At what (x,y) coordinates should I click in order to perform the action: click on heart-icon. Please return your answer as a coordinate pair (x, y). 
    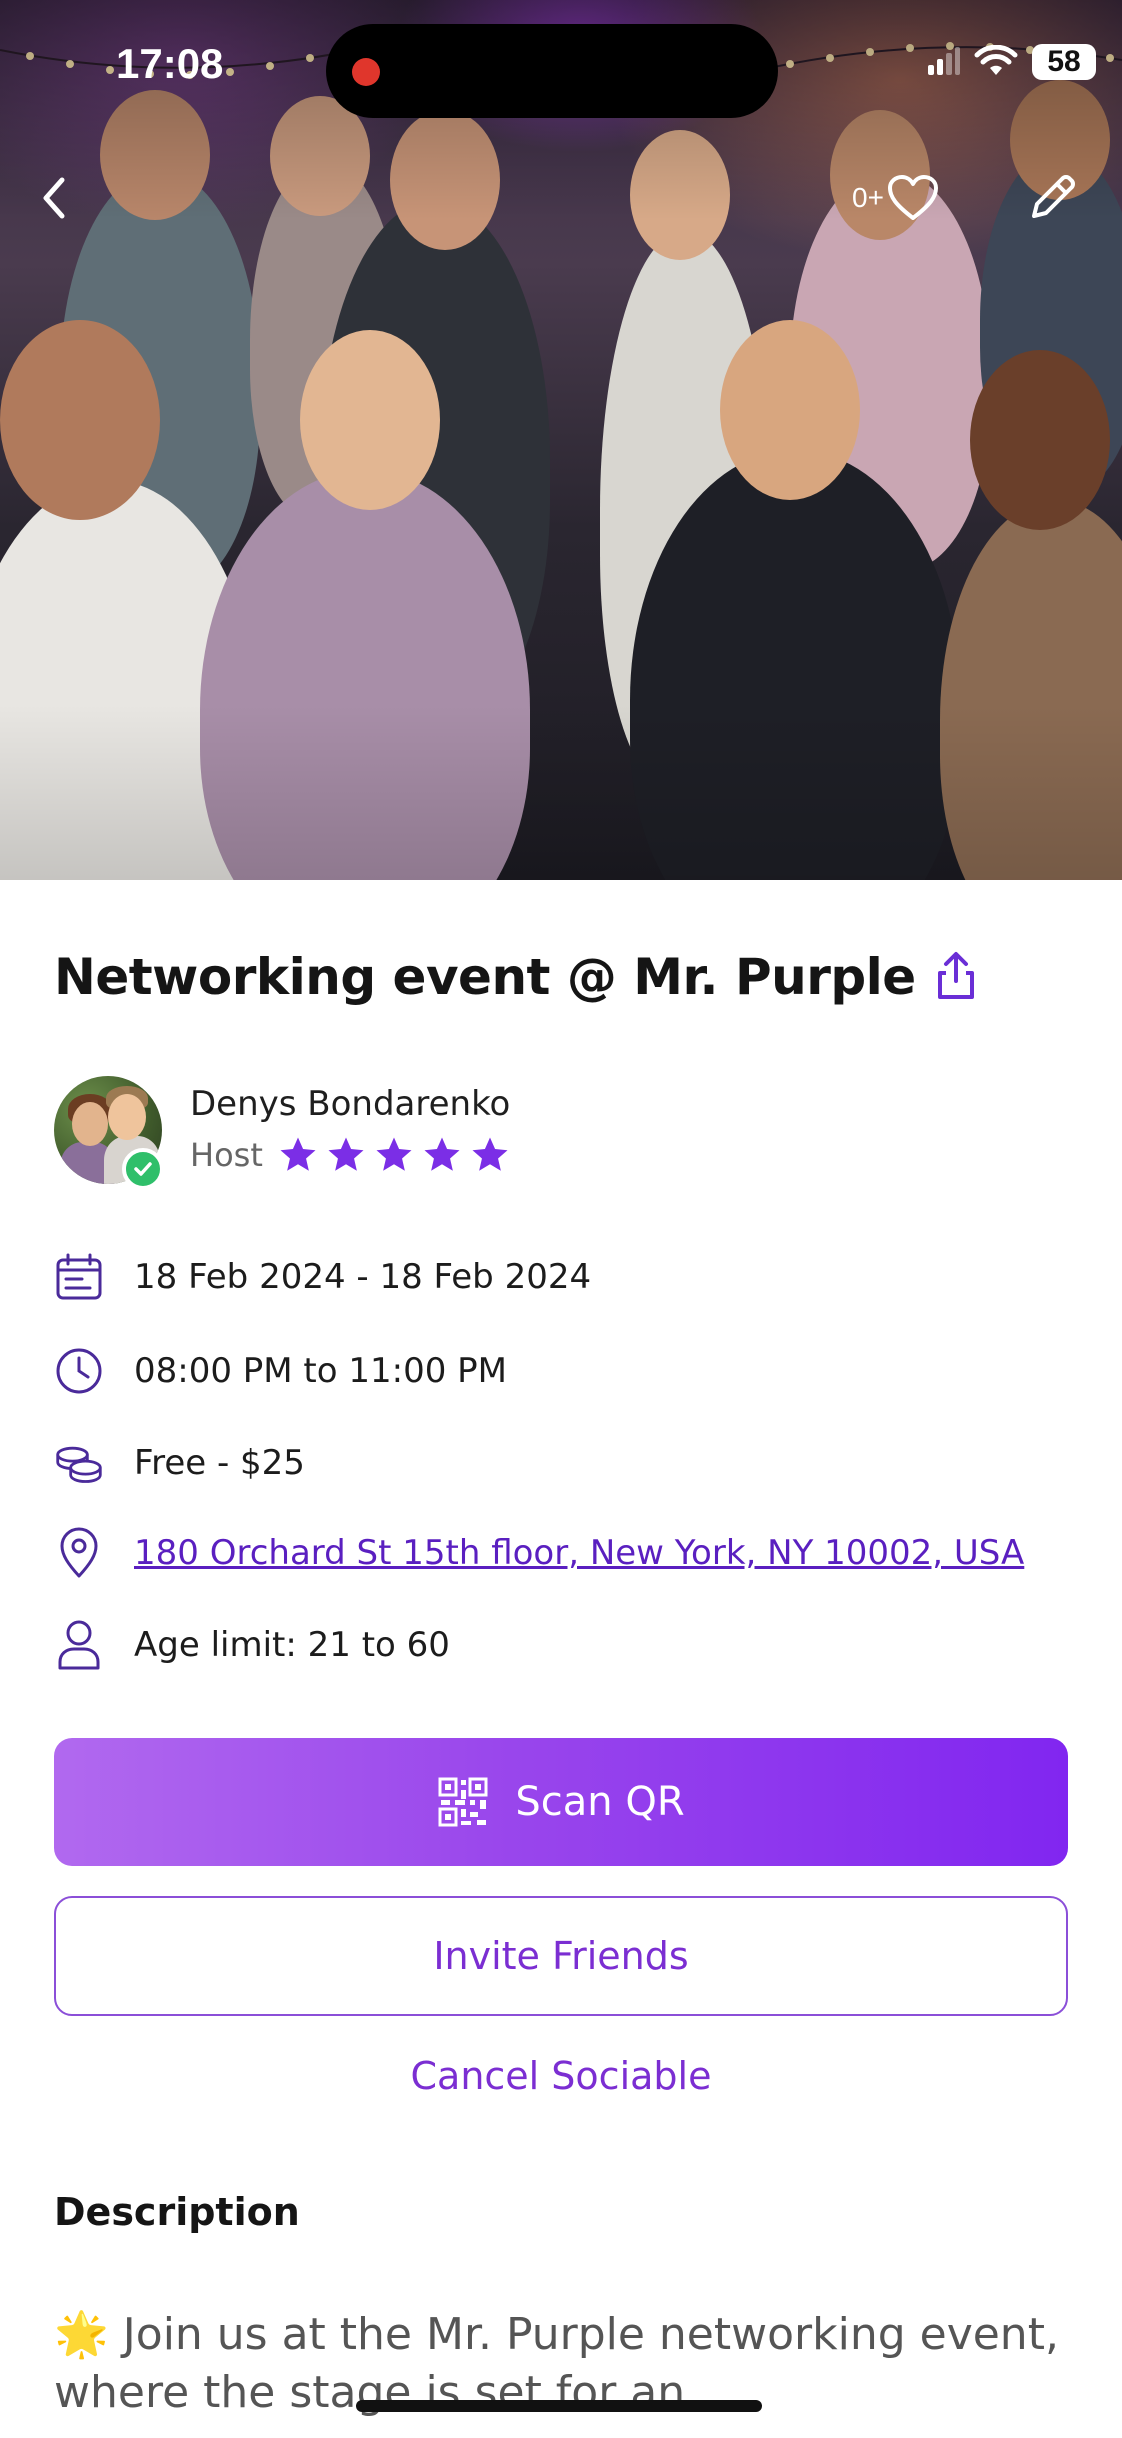
    Looking at the image, I should click on (912, 197).